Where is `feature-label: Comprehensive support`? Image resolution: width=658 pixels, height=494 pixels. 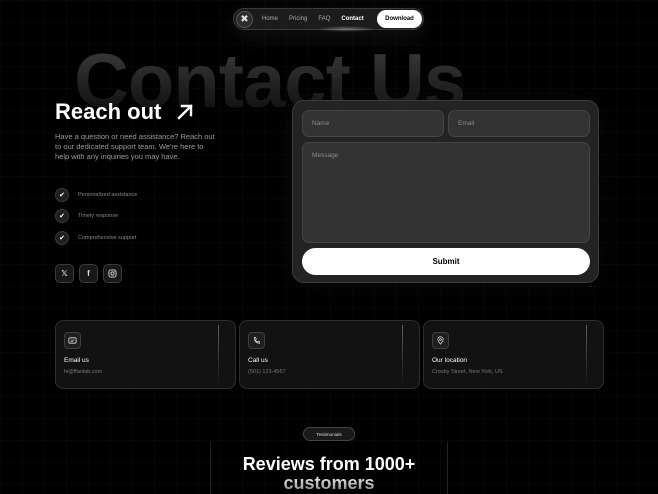
feature-label: Comprehensive support is located at coordinates (107, 237).